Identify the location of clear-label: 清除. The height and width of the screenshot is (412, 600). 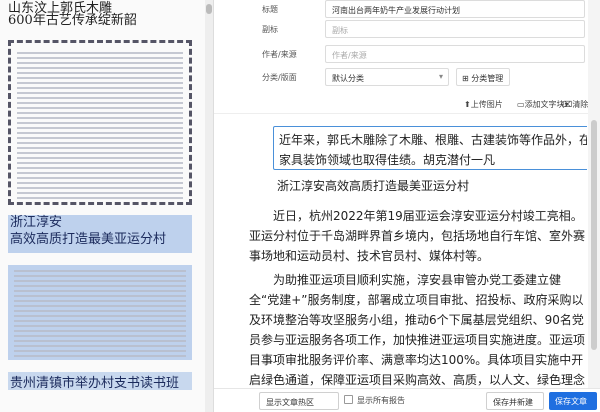
(580, 104).